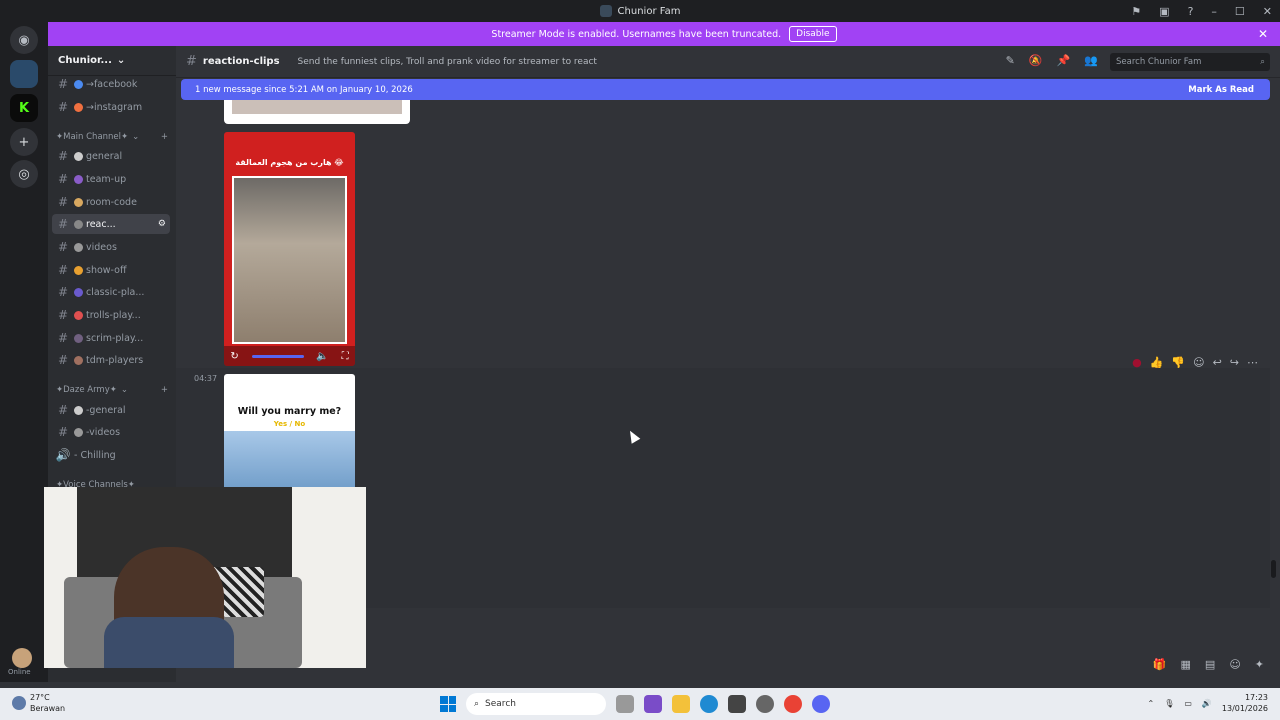 This screenshot has width=1280, height=720. What do you see at coordinates (112, 61) in the screenshot?
I see `server-header: Chunior... ⌄` at bounding box center [112, 61].